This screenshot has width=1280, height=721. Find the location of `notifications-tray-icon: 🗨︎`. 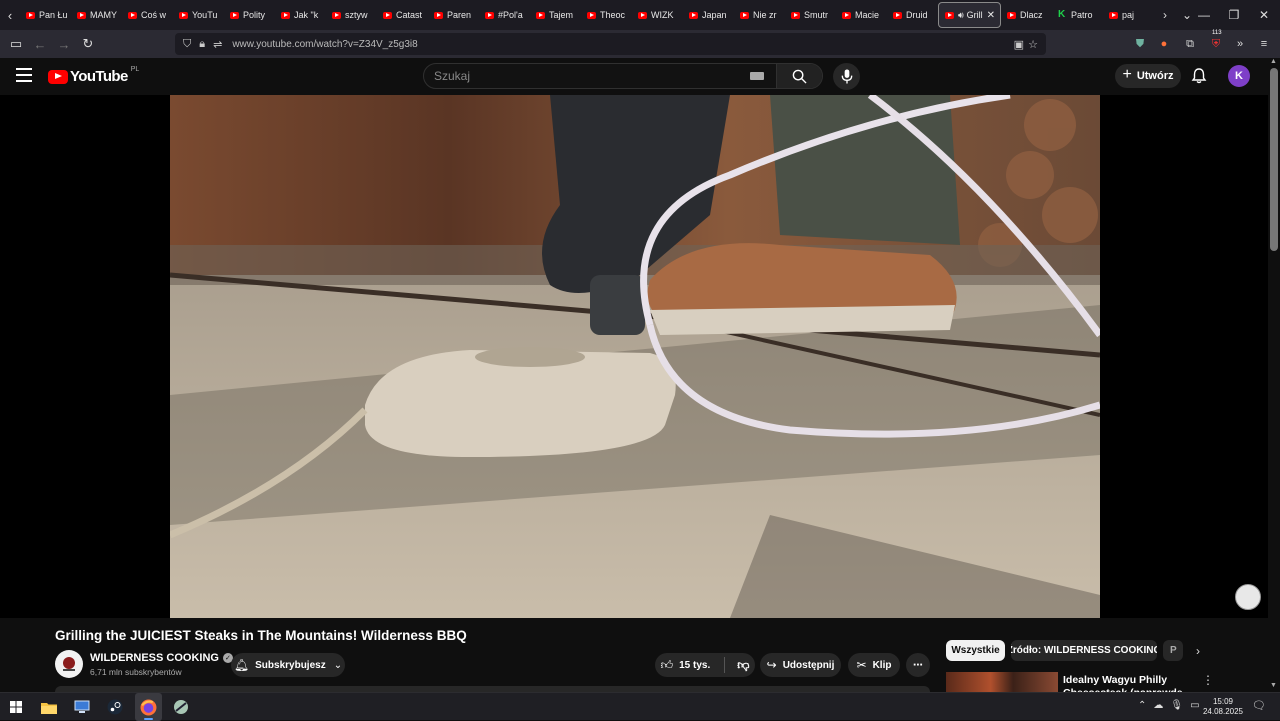

notifications-tray-icon: 🗨︎ is located at coordinates (1259, 705).